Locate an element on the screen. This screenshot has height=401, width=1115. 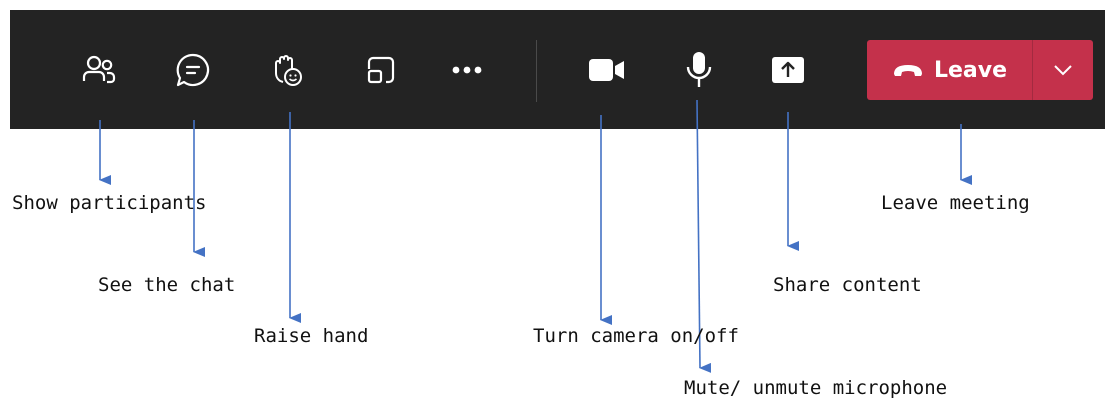
label-turn-camera: Turn camera on/off is located at coordinates (636, 336).